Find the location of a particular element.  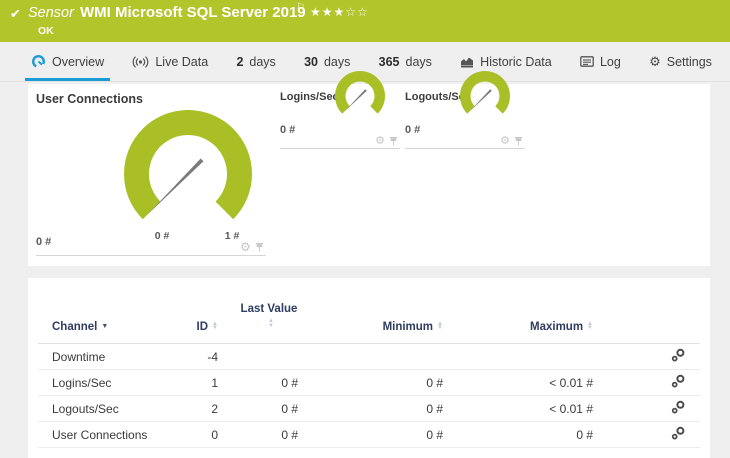

tab-number: 2 is located at coordinates (240, 61).